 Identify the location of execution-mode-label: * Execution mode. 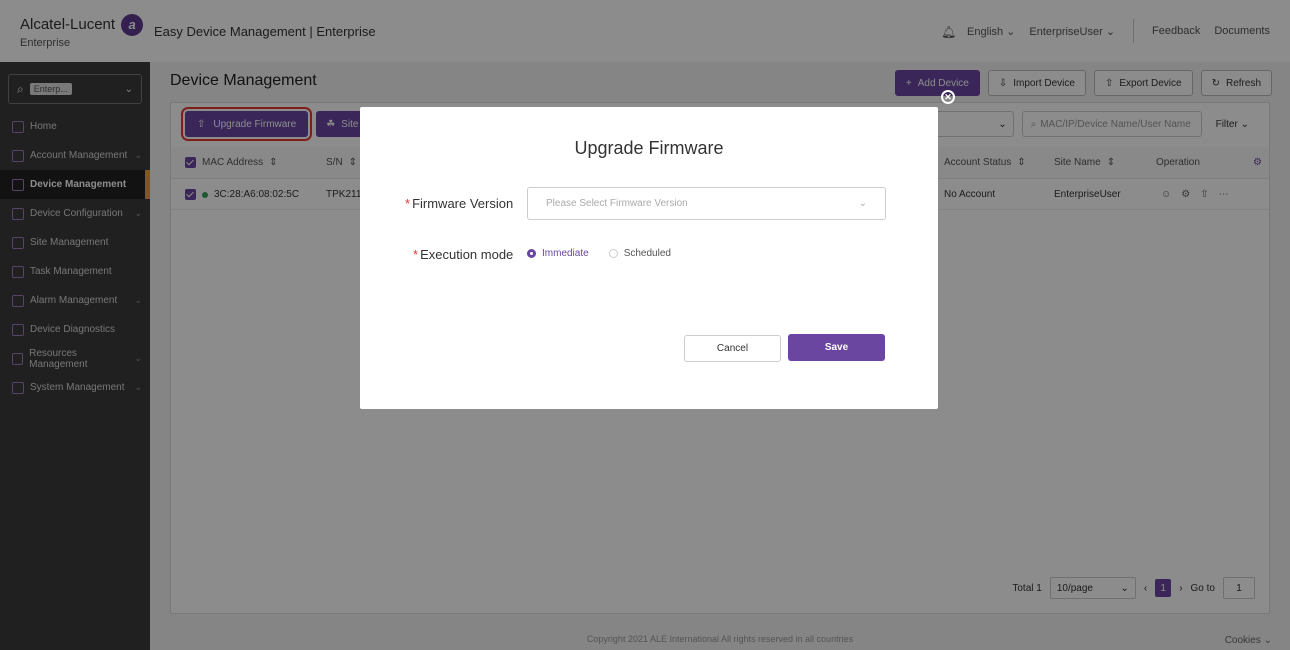
(463, 254).